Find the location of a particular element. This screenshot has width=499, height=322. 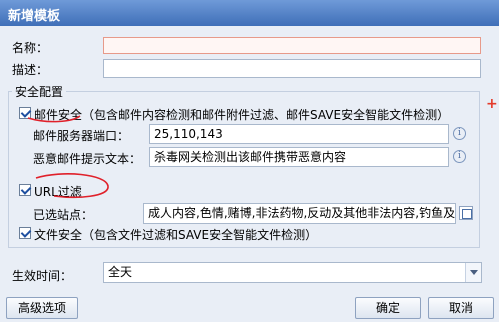

ok-button: 确定 is located at coordinates (388, 308).